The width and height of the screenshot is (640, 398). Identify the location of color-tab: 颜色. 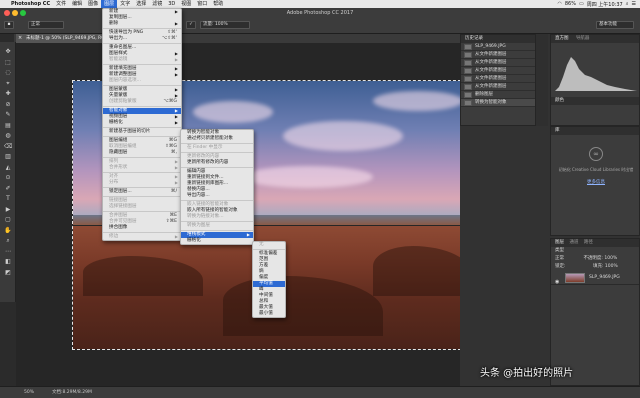
(595, 101).